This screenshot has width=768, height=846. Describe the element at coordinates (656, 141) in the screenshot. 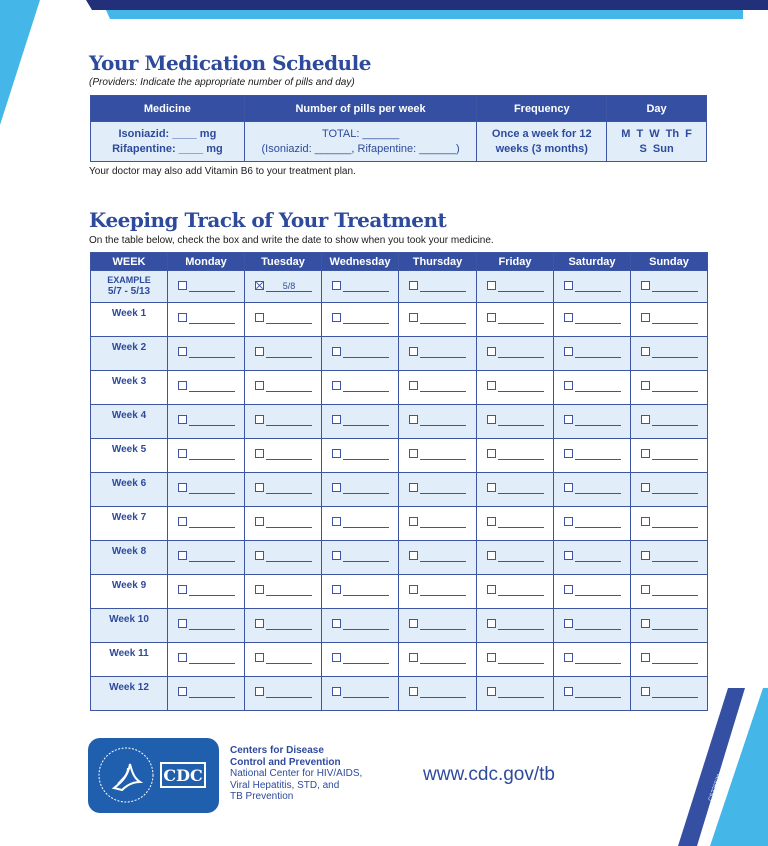

I see `day-cell: M T W Th F S Sun` at that location.